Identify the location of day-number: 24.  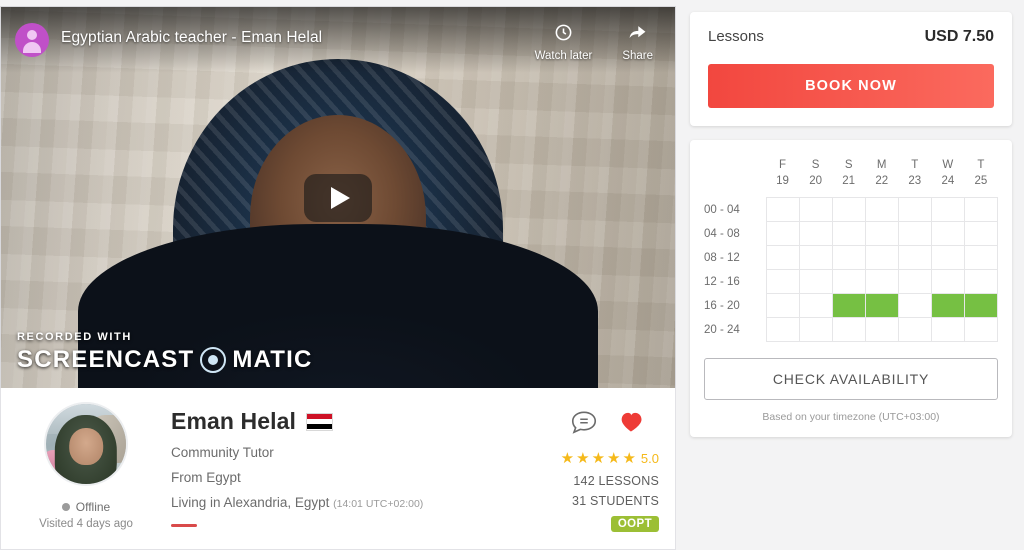
(948, 180).